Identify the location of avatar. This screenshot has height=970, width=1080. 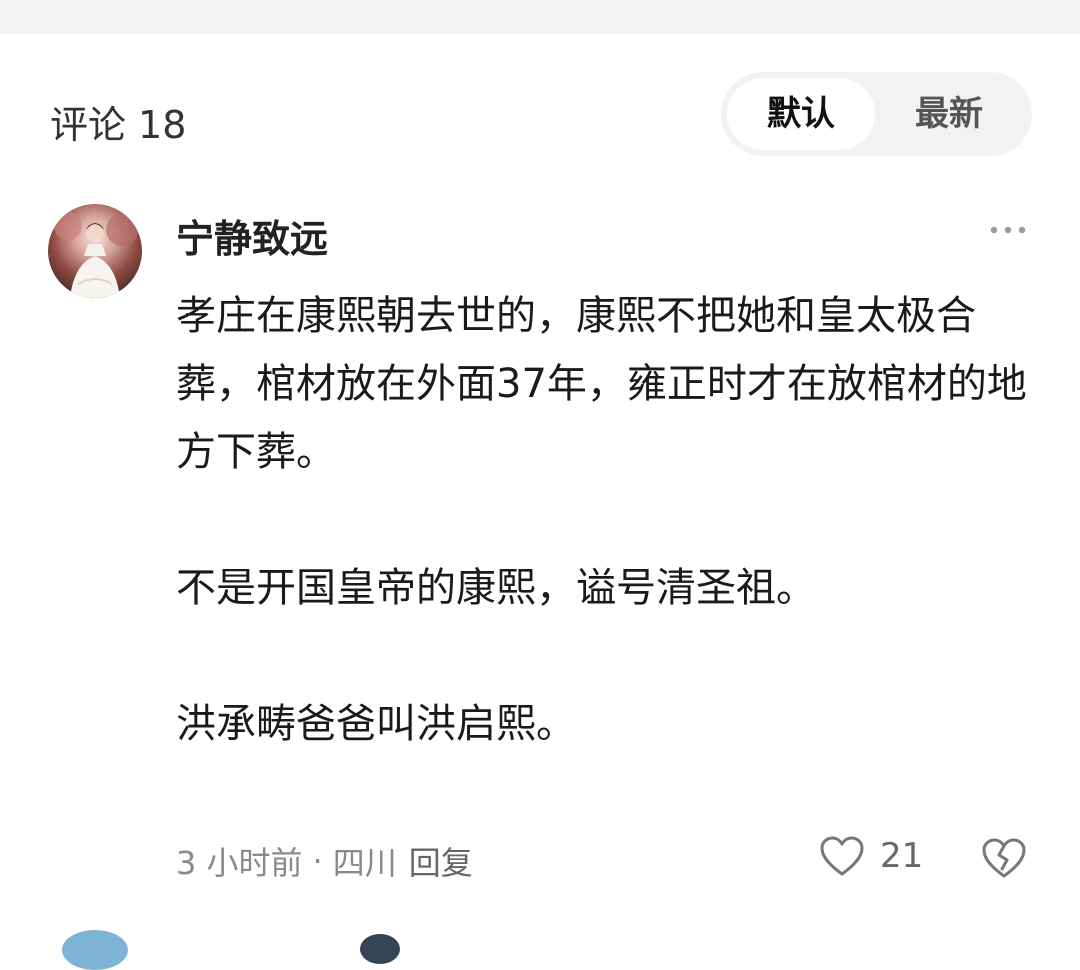
(95, 251).